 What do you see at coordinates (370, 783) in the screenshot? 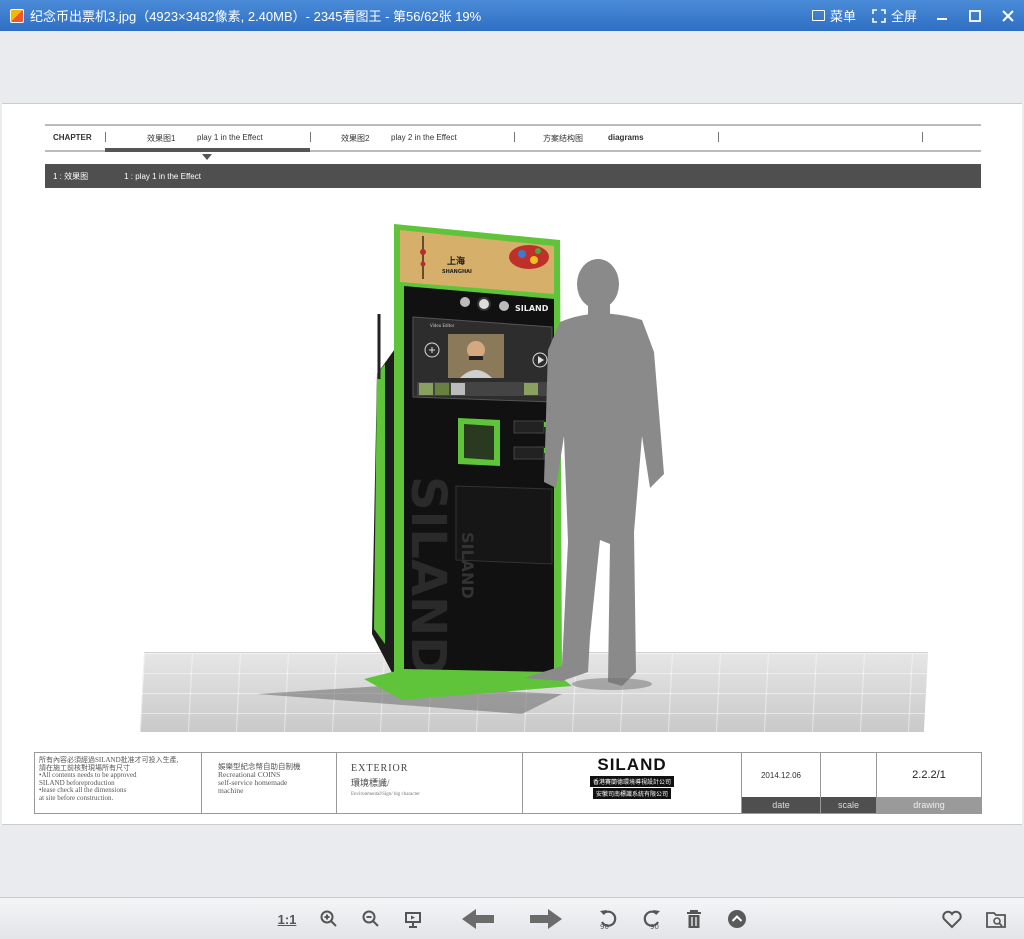
I see `category-cn: 環境標識/` at bounding box center [370, 783].